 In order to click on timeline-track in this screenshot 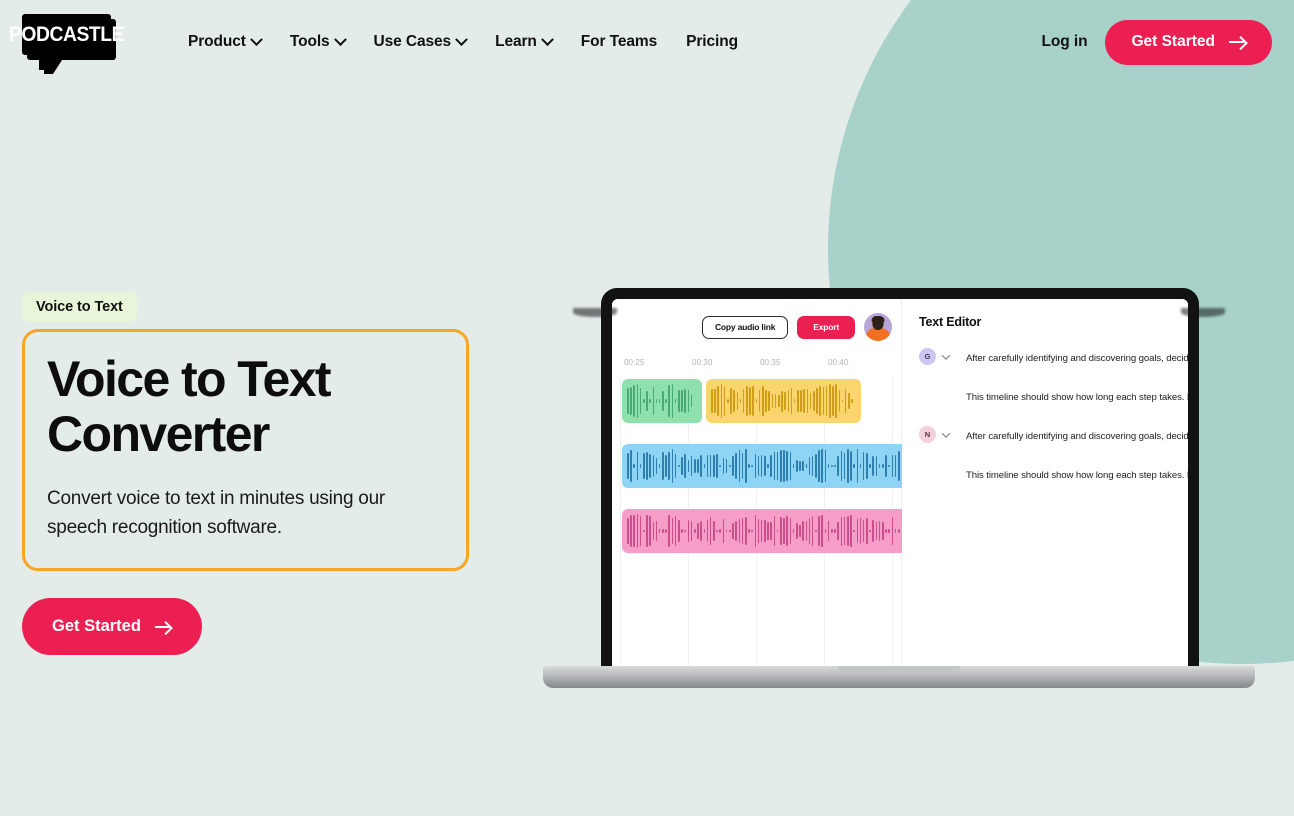, I will do `click(765, 531)`.